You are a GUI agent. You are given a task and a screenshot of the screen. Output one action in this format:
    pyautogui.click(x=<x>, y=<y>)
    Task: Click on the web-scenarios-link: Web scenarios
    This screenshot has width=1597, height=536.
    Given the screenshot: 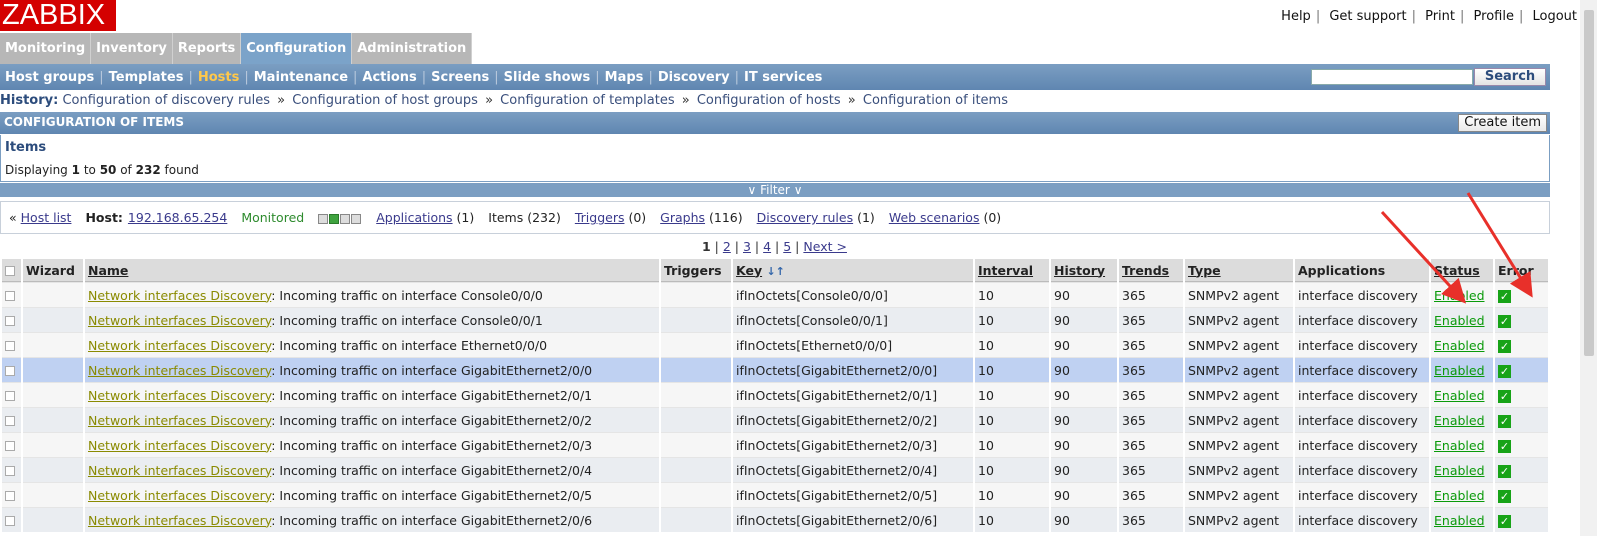 What is the action you would take?
    pyautogui.click(x=934, y=217)
    